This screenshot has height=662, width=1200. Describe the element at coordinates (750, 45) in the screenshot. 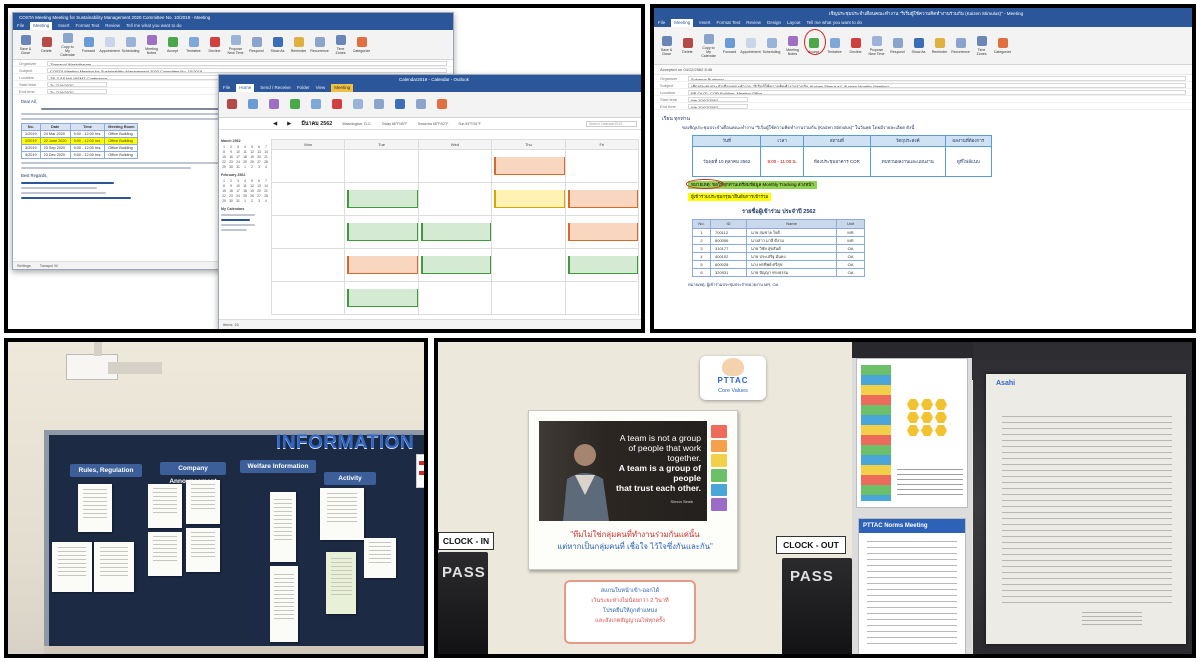

I see `appointment-button: Appointment` at that location.